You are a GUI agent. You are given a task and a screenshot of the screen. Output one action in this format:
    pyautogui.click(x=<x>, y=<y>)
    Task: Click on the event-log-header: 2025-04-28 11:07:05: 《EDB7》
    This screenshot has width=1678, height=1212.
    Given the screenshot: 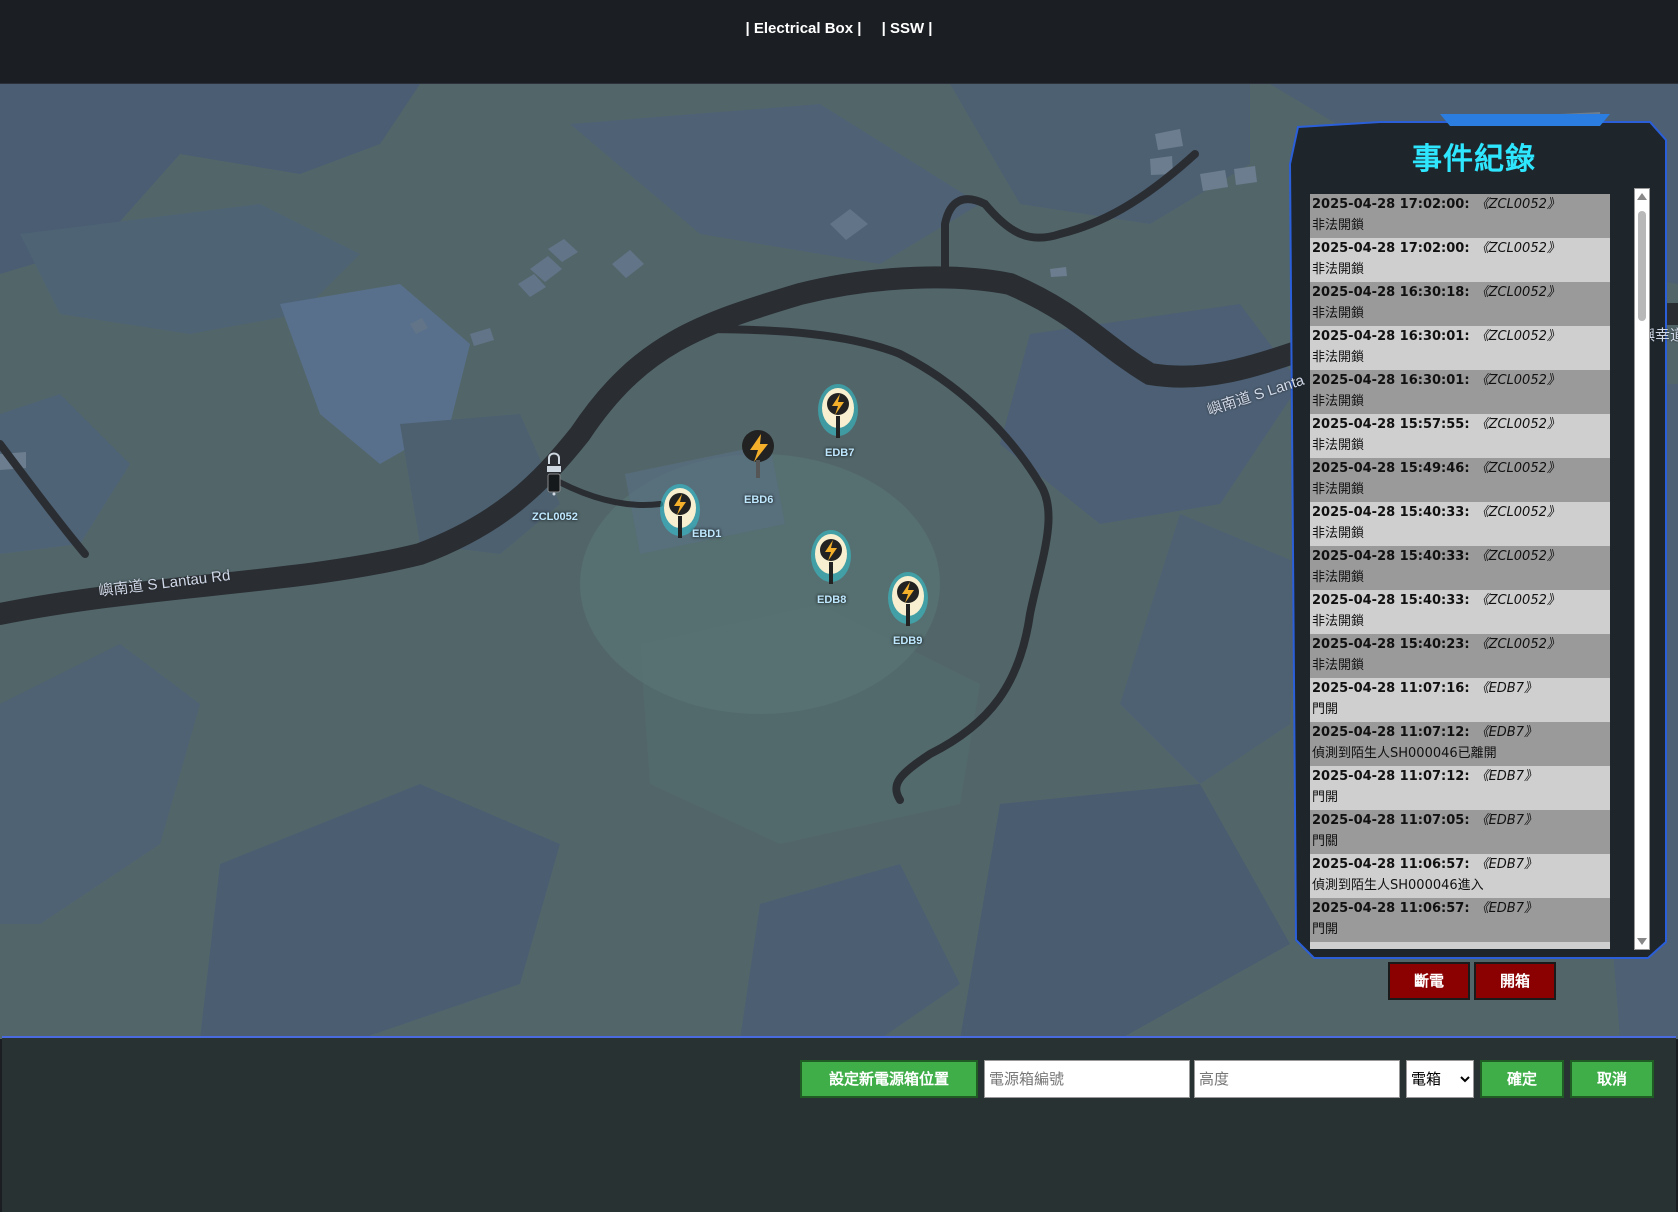 What is the action you would take?
    pyautogui.click(x=1460, y=820)
    